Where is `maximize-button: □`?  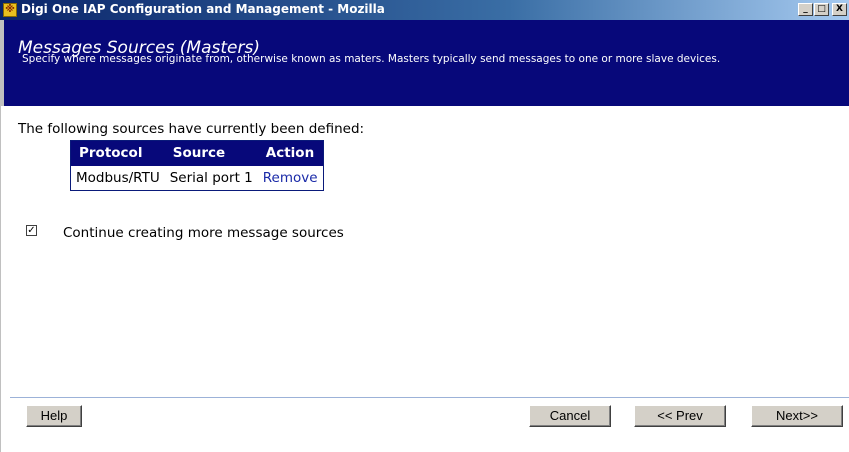
maximize-button: □ is located at coordinates (821, 9).